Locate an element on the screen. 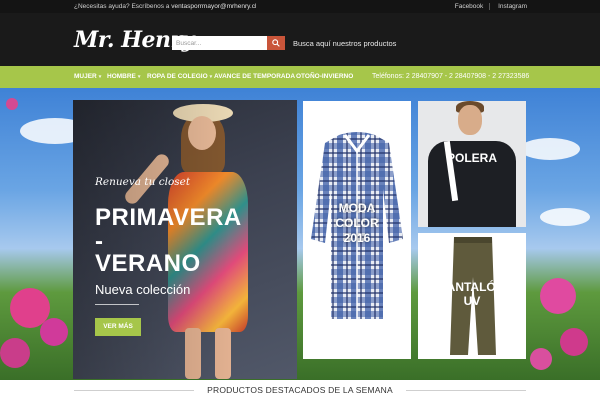 Image resolution: width=600 pixels, height=400 pixels. tile-label-line1: PANTALÓN is located at coordinates (472, 287).